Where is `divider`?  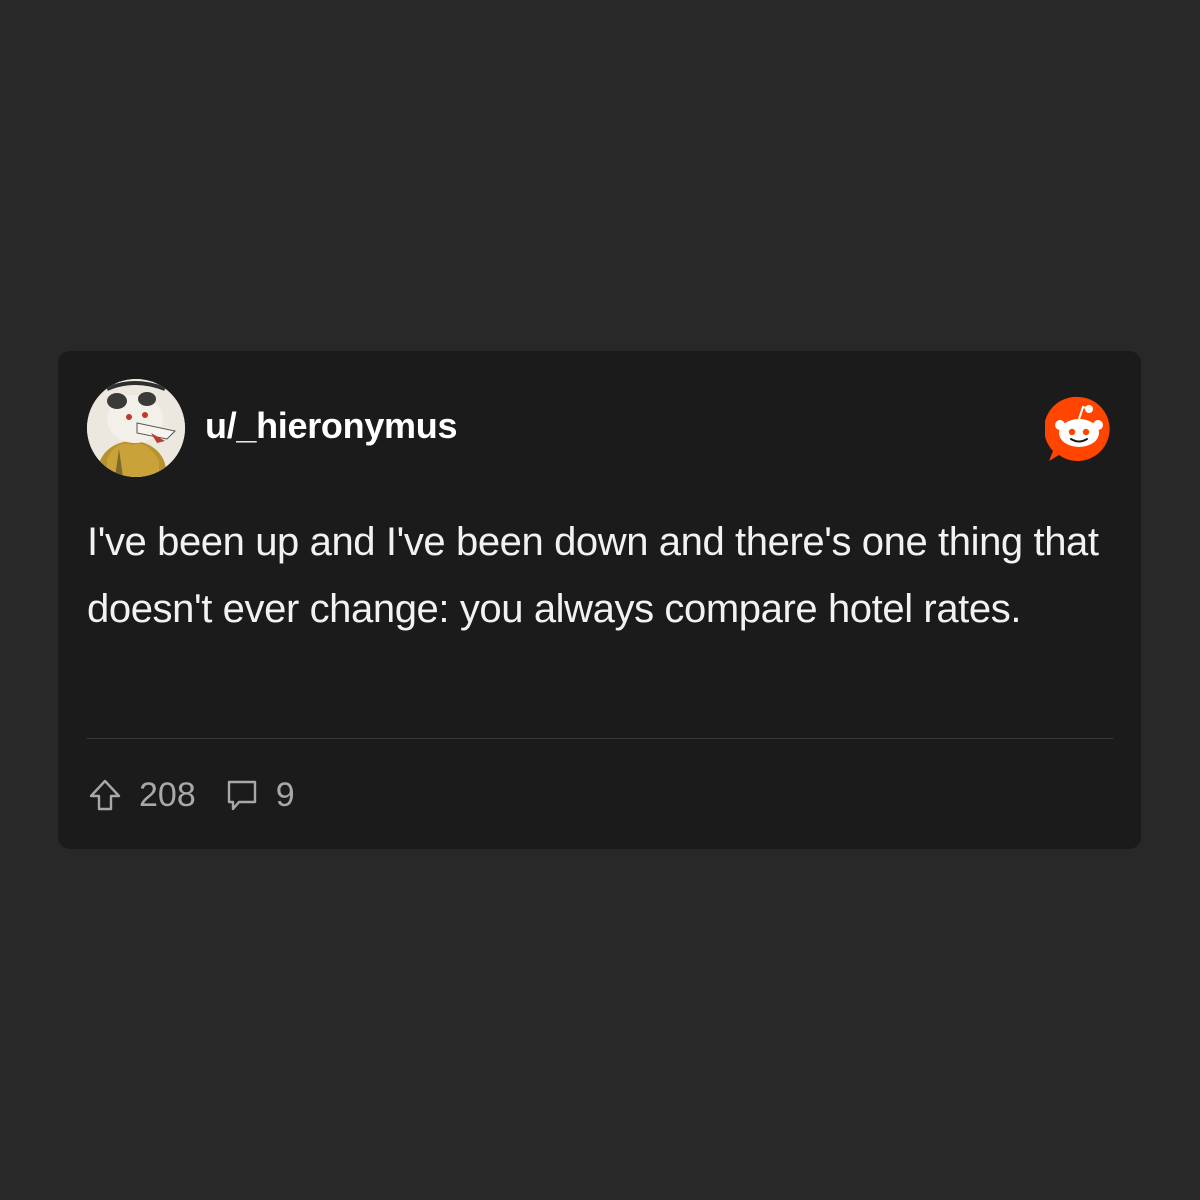
divider is located at coordinates (600, 738).